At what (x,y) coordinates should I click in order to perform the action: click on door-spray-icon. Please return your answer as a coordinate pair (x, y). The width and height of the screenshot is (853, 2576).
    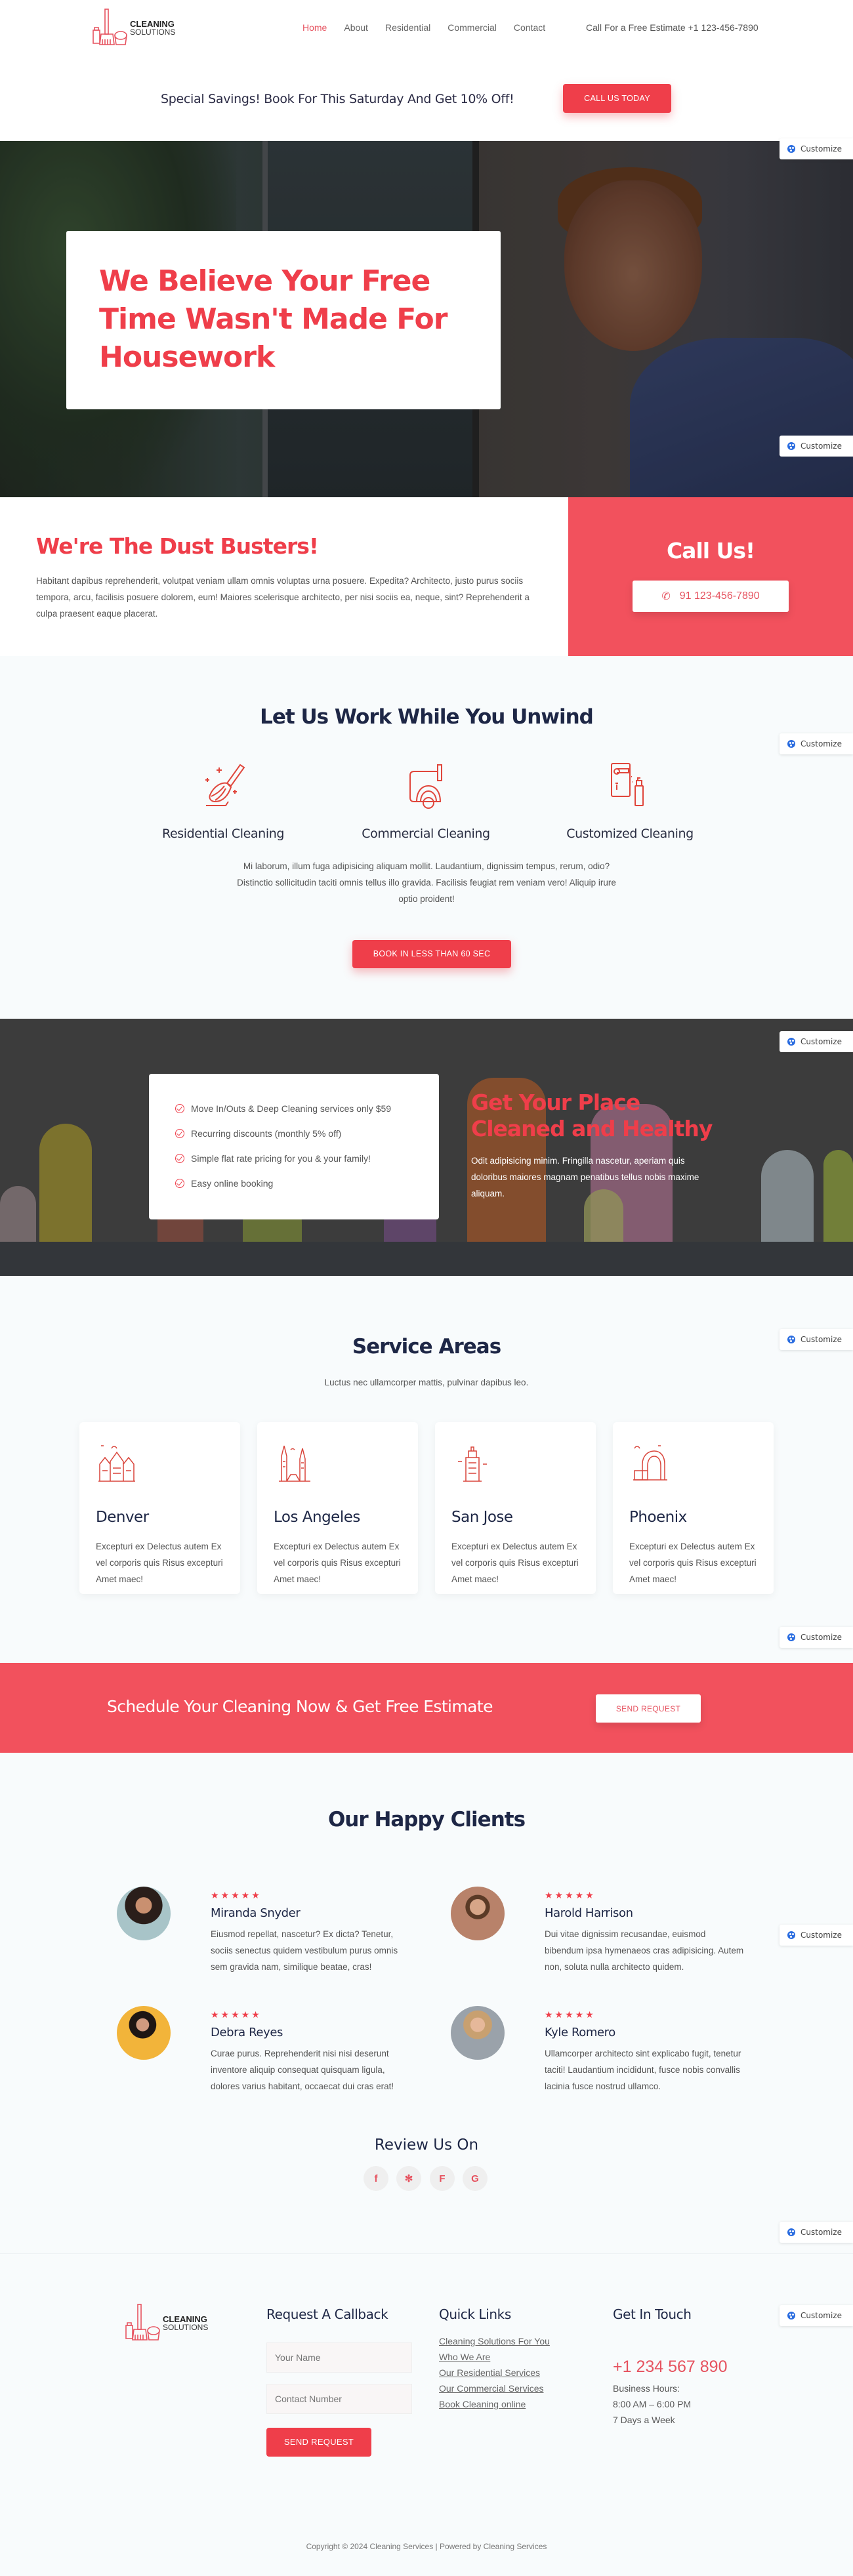
    Looking at the image, I should click on (628, 784).